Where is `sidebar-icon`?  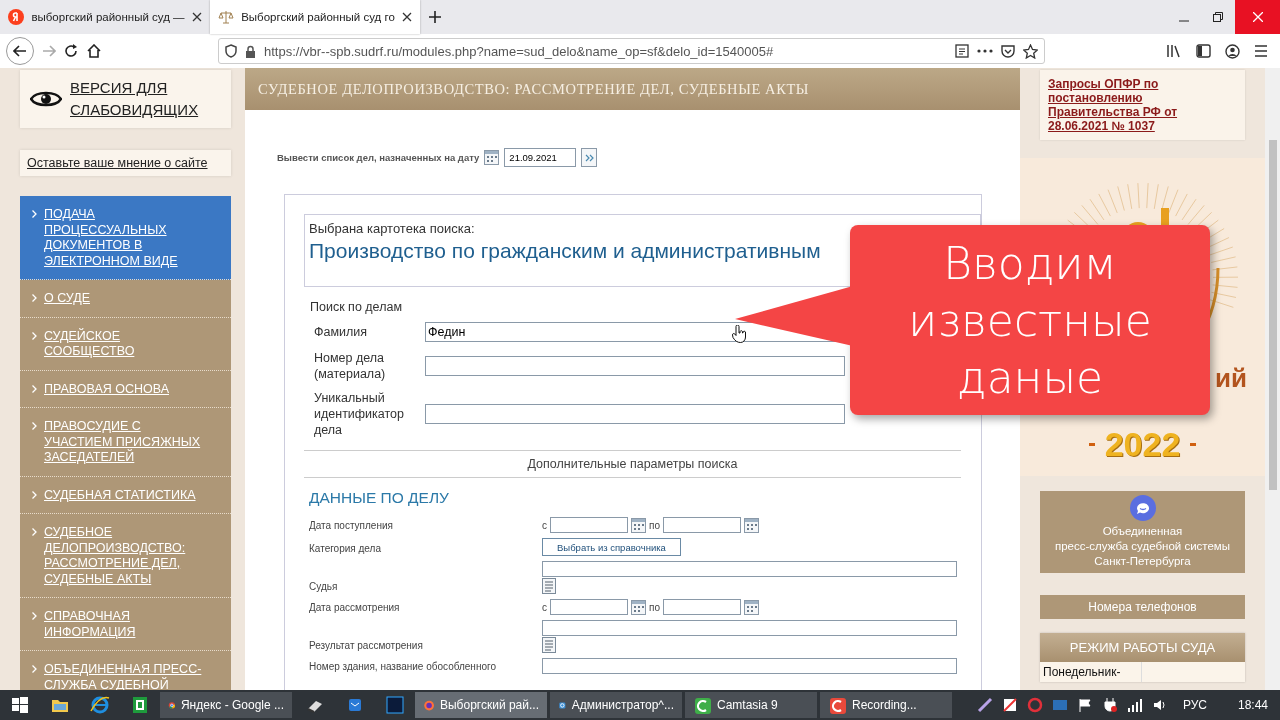 sidebar-icon is located at coordinates (1203, 51).